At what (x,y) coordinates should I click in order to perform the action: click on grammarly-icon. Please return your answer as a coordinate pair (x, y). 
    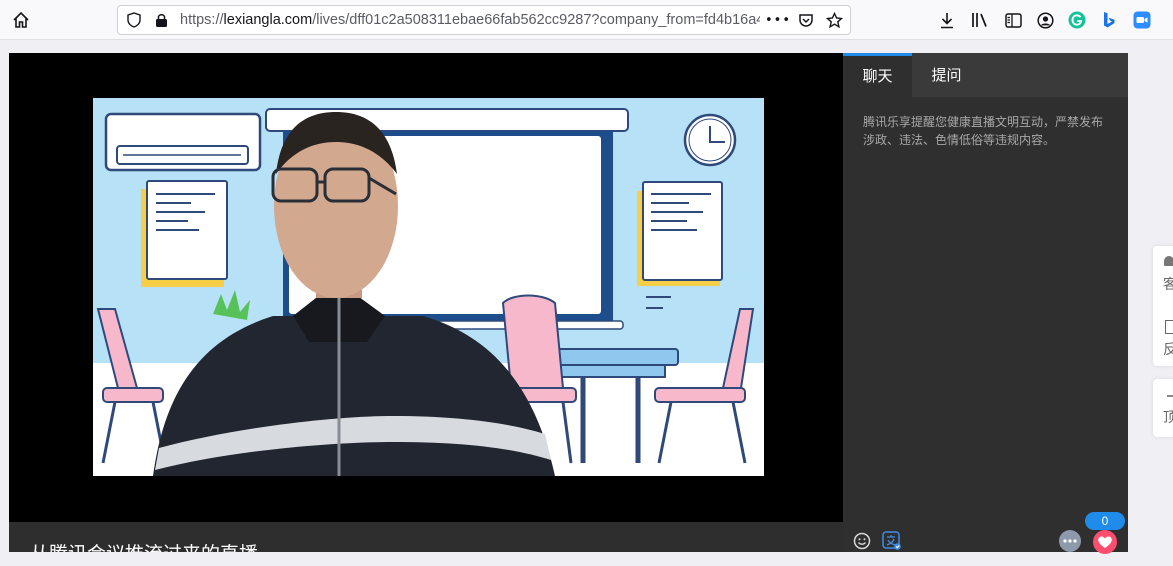
    Looking at the image, I should click on (1077, 20).